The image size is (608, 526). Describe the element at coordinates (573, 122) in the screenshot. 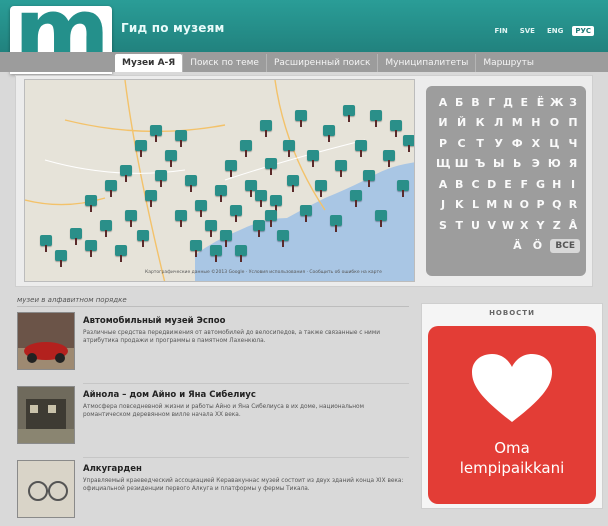

I see `alphabet-letter: П` at that location.